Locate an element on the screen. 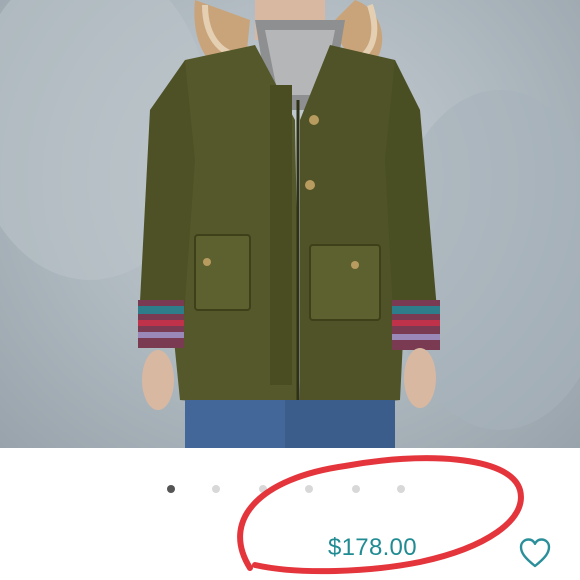 Image resolution: width=580 pixels, height=580 pixels. carousel-indicator is located at coordinates (290, 490).